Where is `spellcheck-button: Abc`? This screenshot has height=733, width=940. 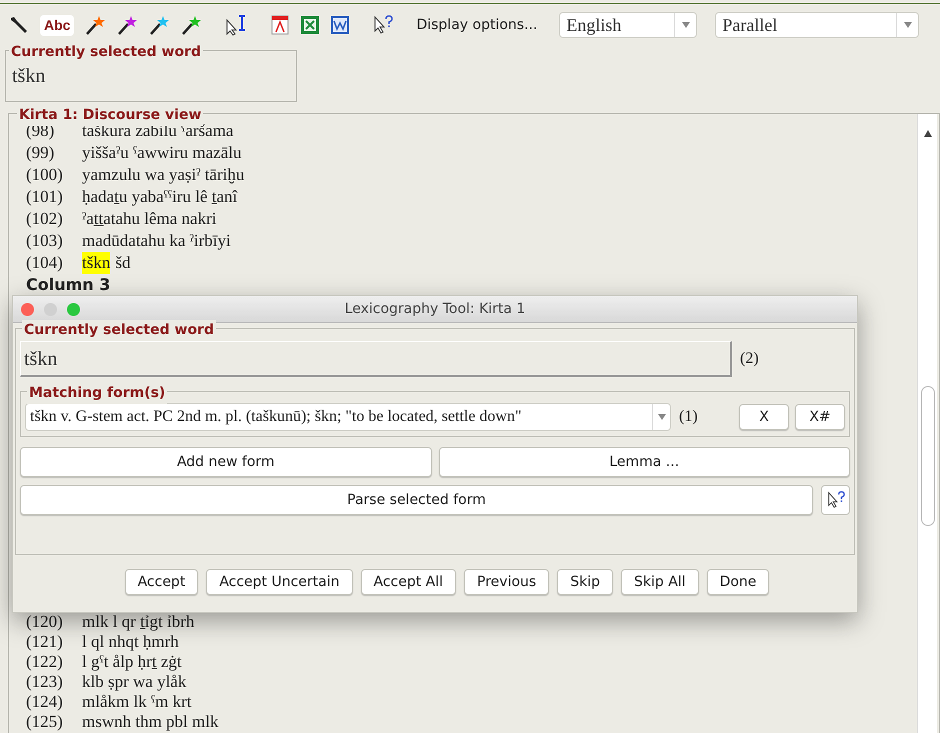
spellcheck-button: Abc is located at coordinates (57, 25).